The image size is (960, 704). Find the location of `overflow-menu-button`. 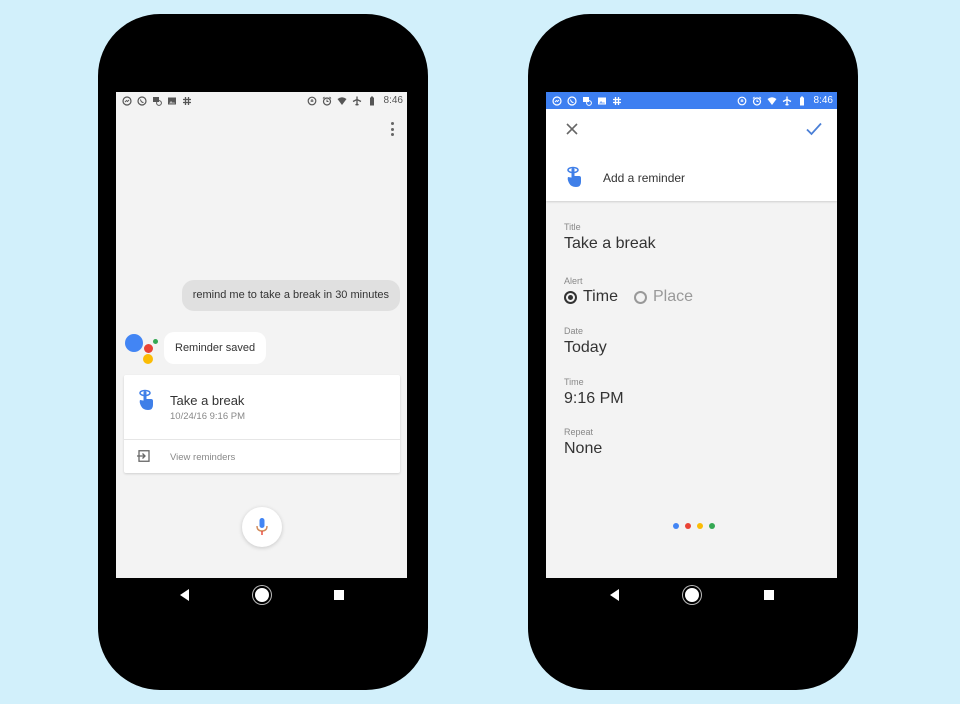

overflow-menu-button is located at coordinates (392, 129).